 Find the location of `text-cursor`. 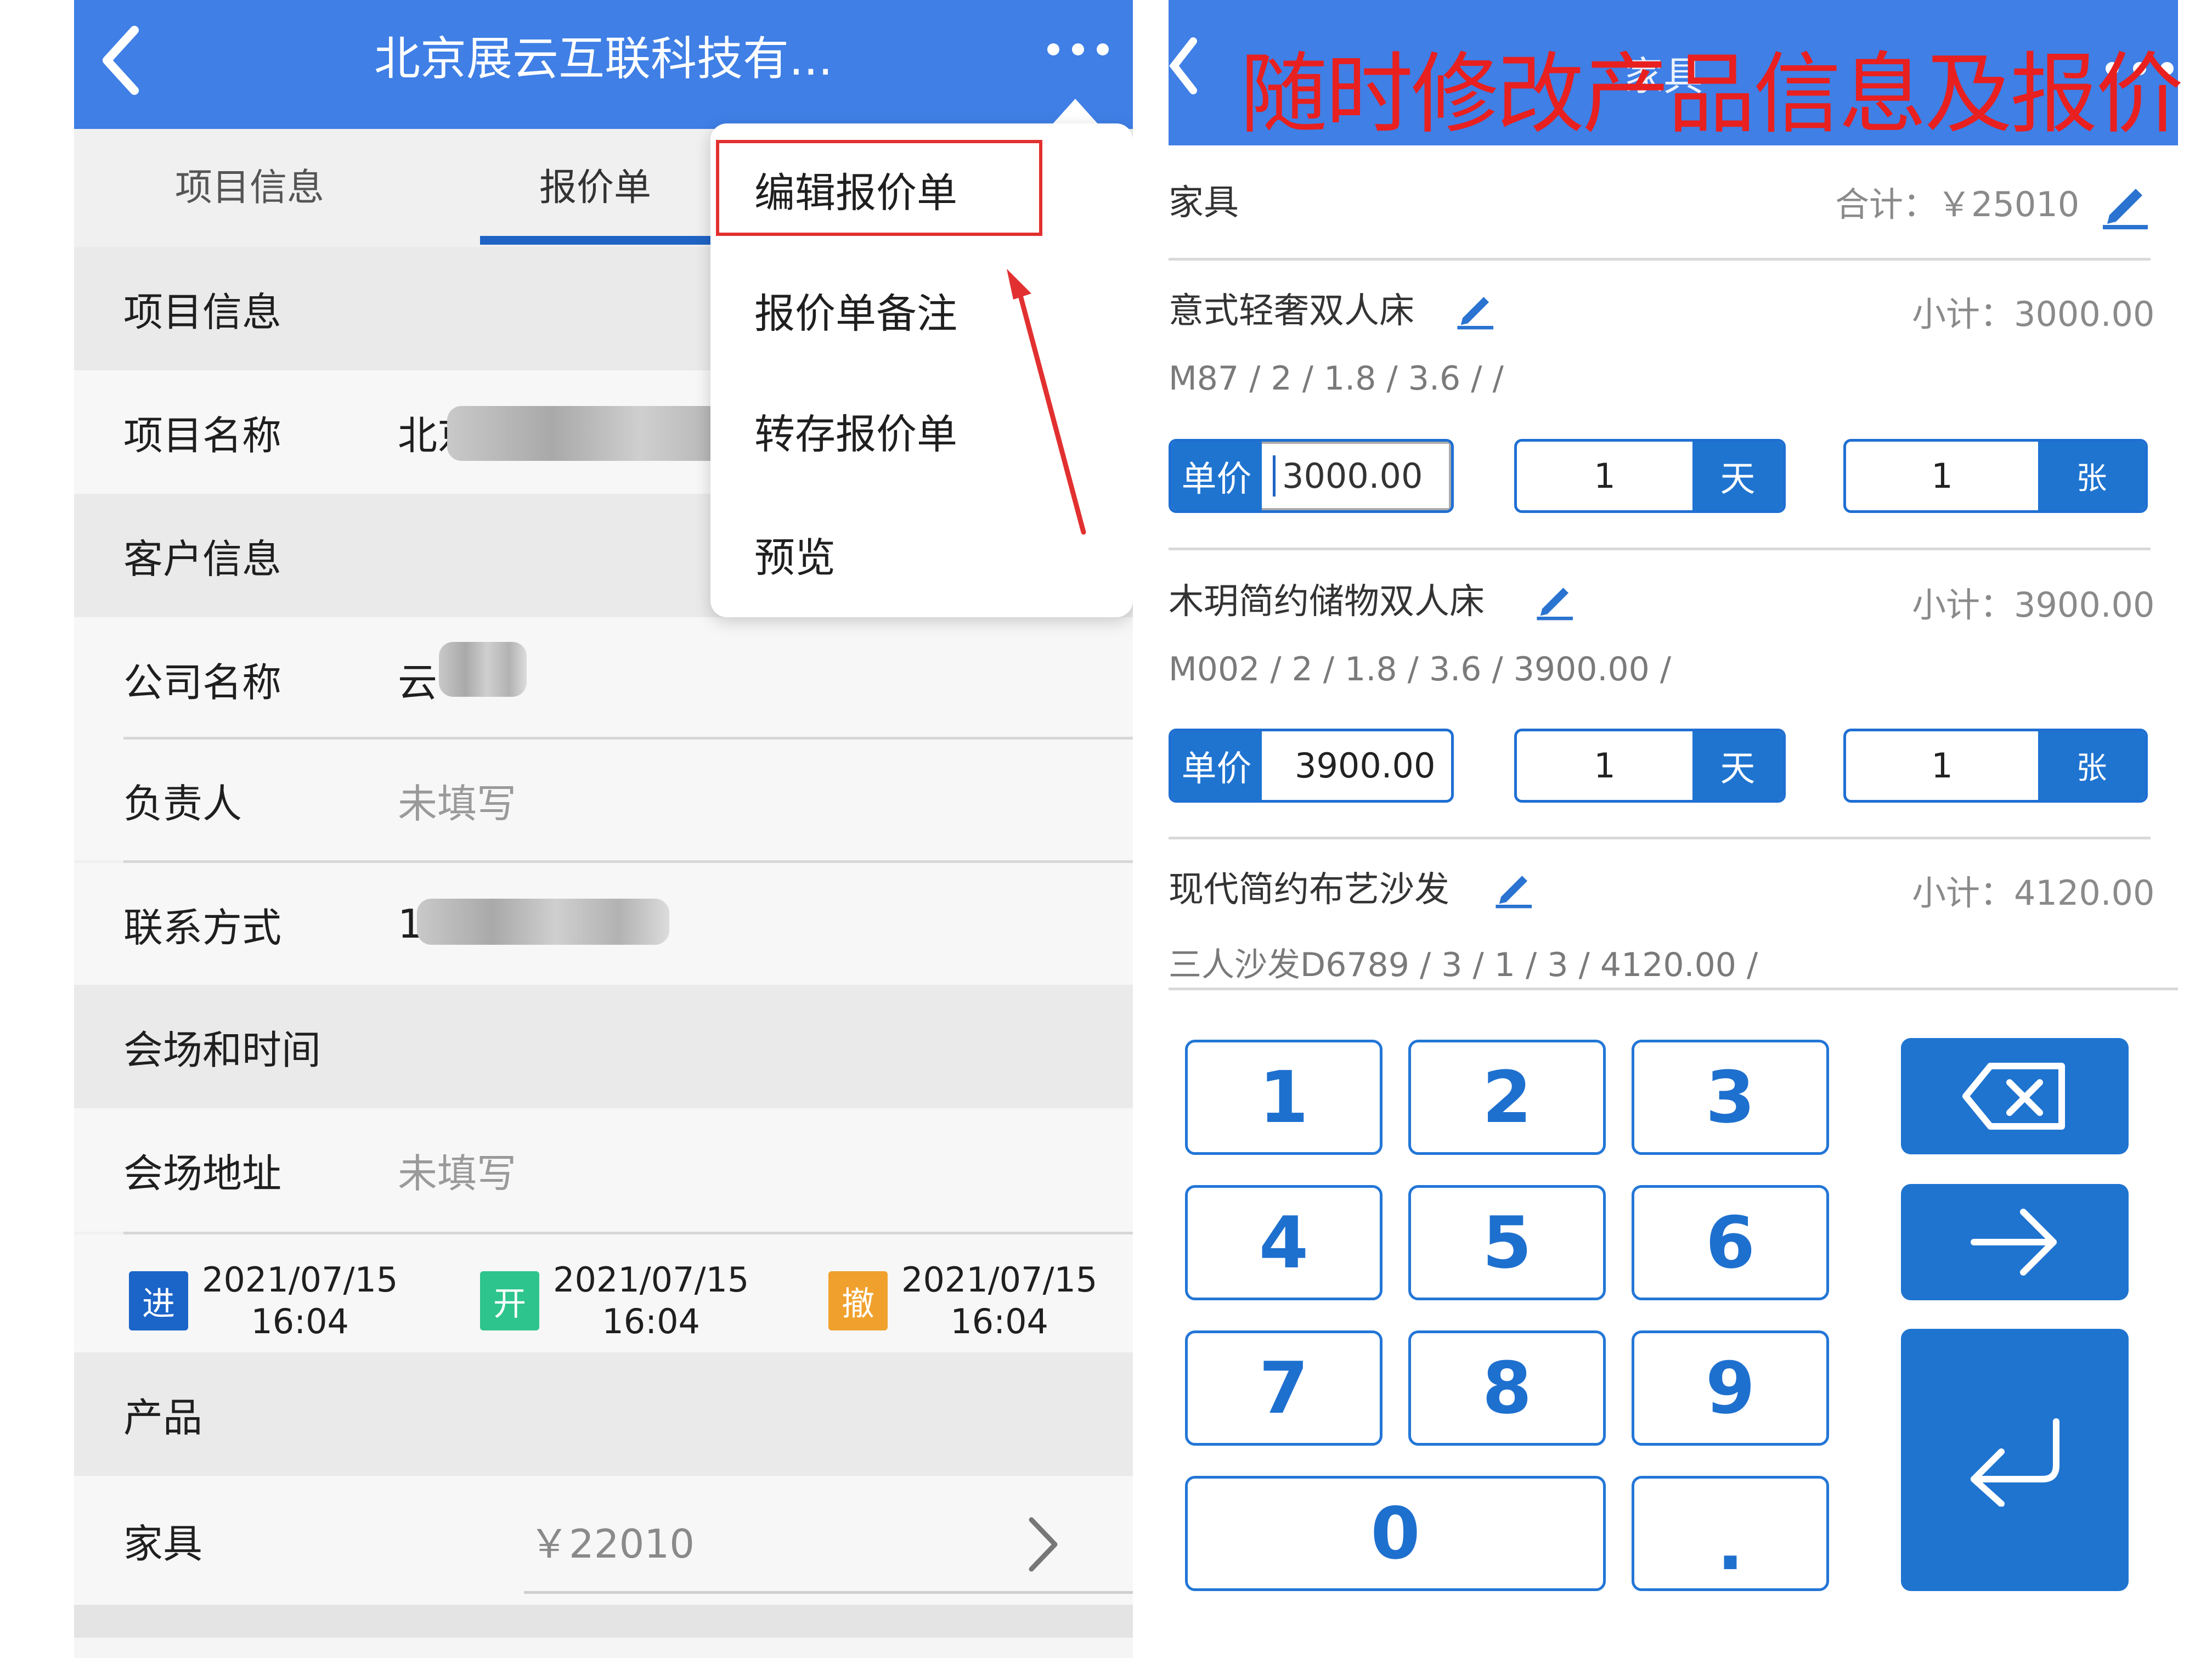

text-cursor is located at coordinates (1274, 476).